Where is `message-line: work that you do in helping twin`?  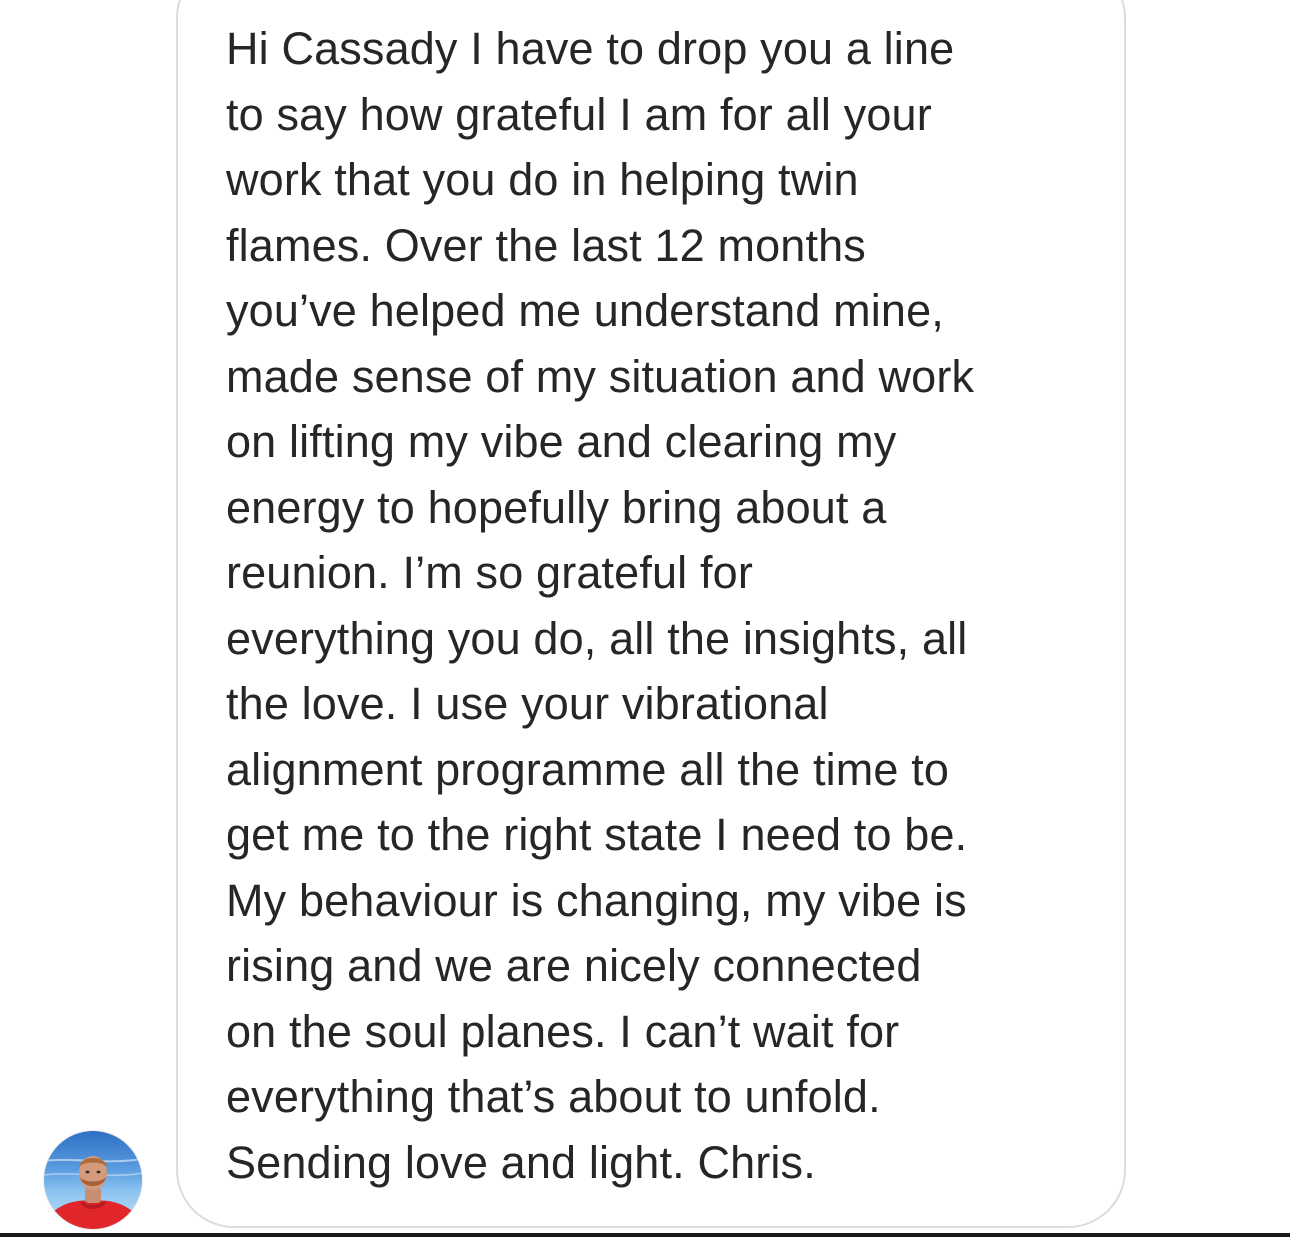 message-line: work that you do in helping twin is located at coordinates (542, 179).